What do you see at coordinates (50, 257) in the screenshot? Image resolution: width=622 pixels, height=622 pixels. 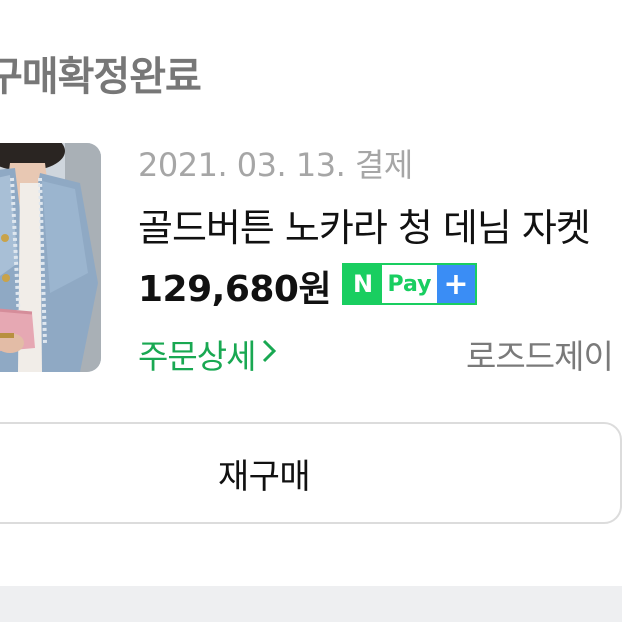 I see `product-thumbnail` at bounding box center [50, 257].